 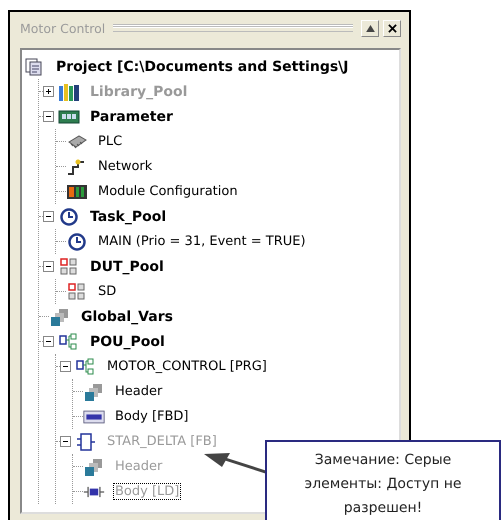 What do you see at coordinates (127, 317) in the screenshot?
I see `tree-item: Global_Vars` at bounding box center [127, 317].